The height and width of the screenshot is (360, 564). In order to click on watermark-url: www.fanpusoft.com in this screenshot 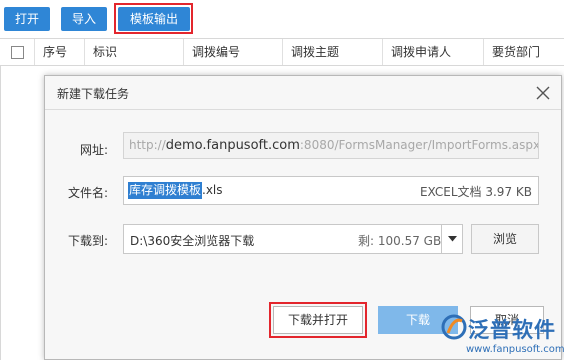, I will do `click(515, 349)`.